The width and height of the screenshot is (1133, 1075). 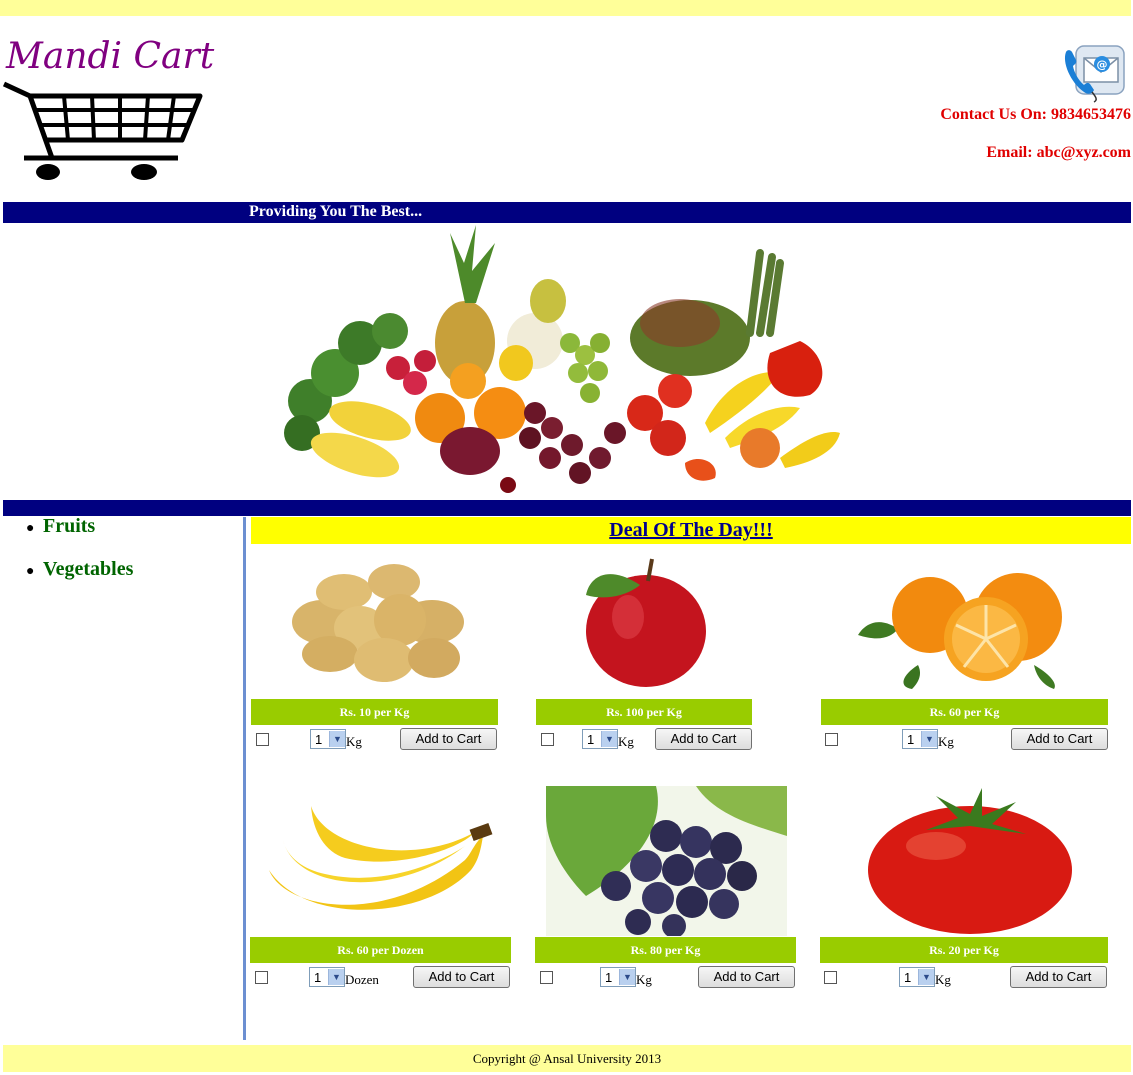 I want to click on deal-of-the-day-banner: Deal Of The Day!!!, so click(x=691, y=530).